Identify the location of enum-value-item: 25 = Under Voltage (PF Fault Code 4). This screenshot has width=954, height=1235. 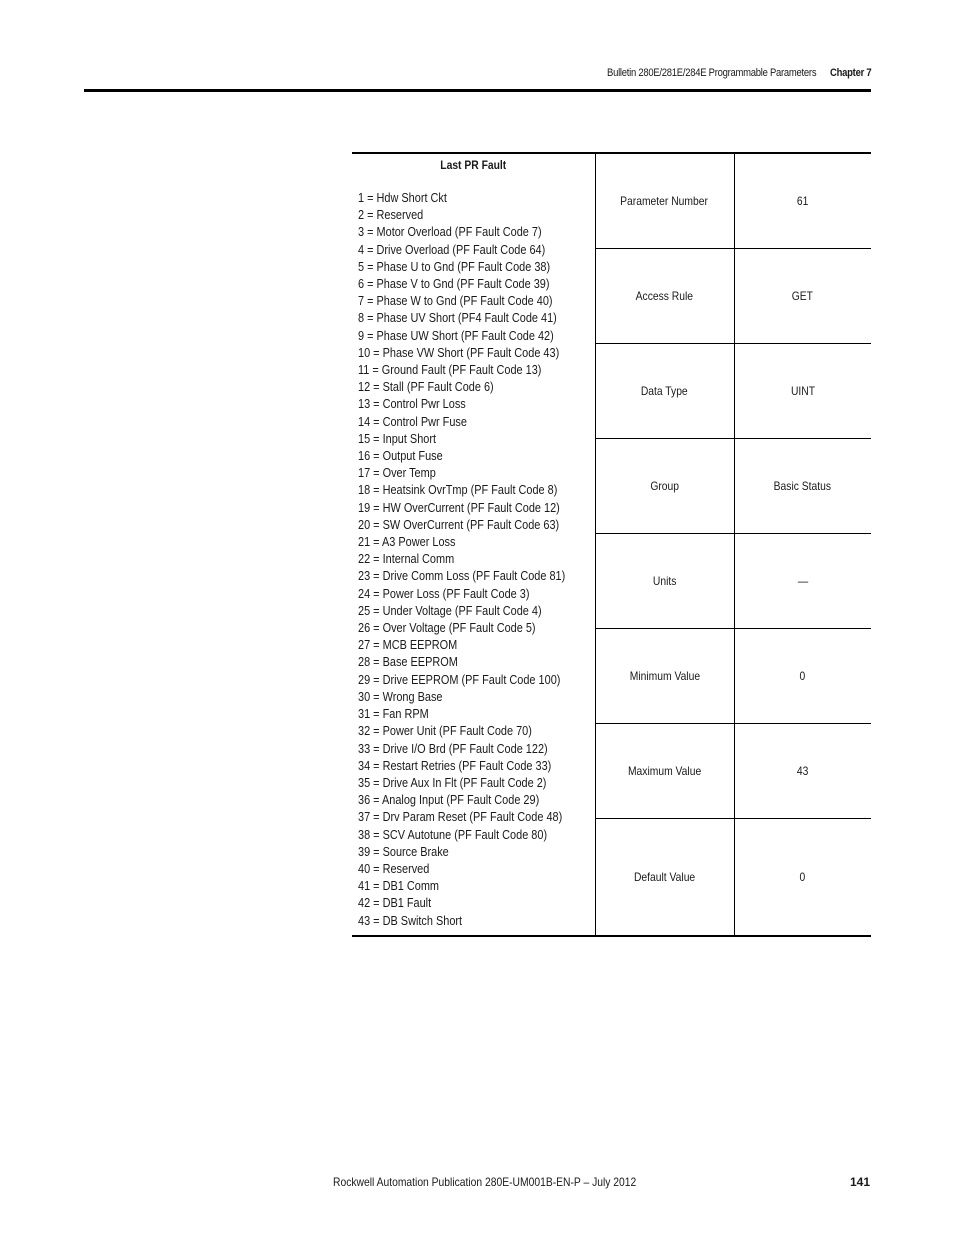
(450, 610).